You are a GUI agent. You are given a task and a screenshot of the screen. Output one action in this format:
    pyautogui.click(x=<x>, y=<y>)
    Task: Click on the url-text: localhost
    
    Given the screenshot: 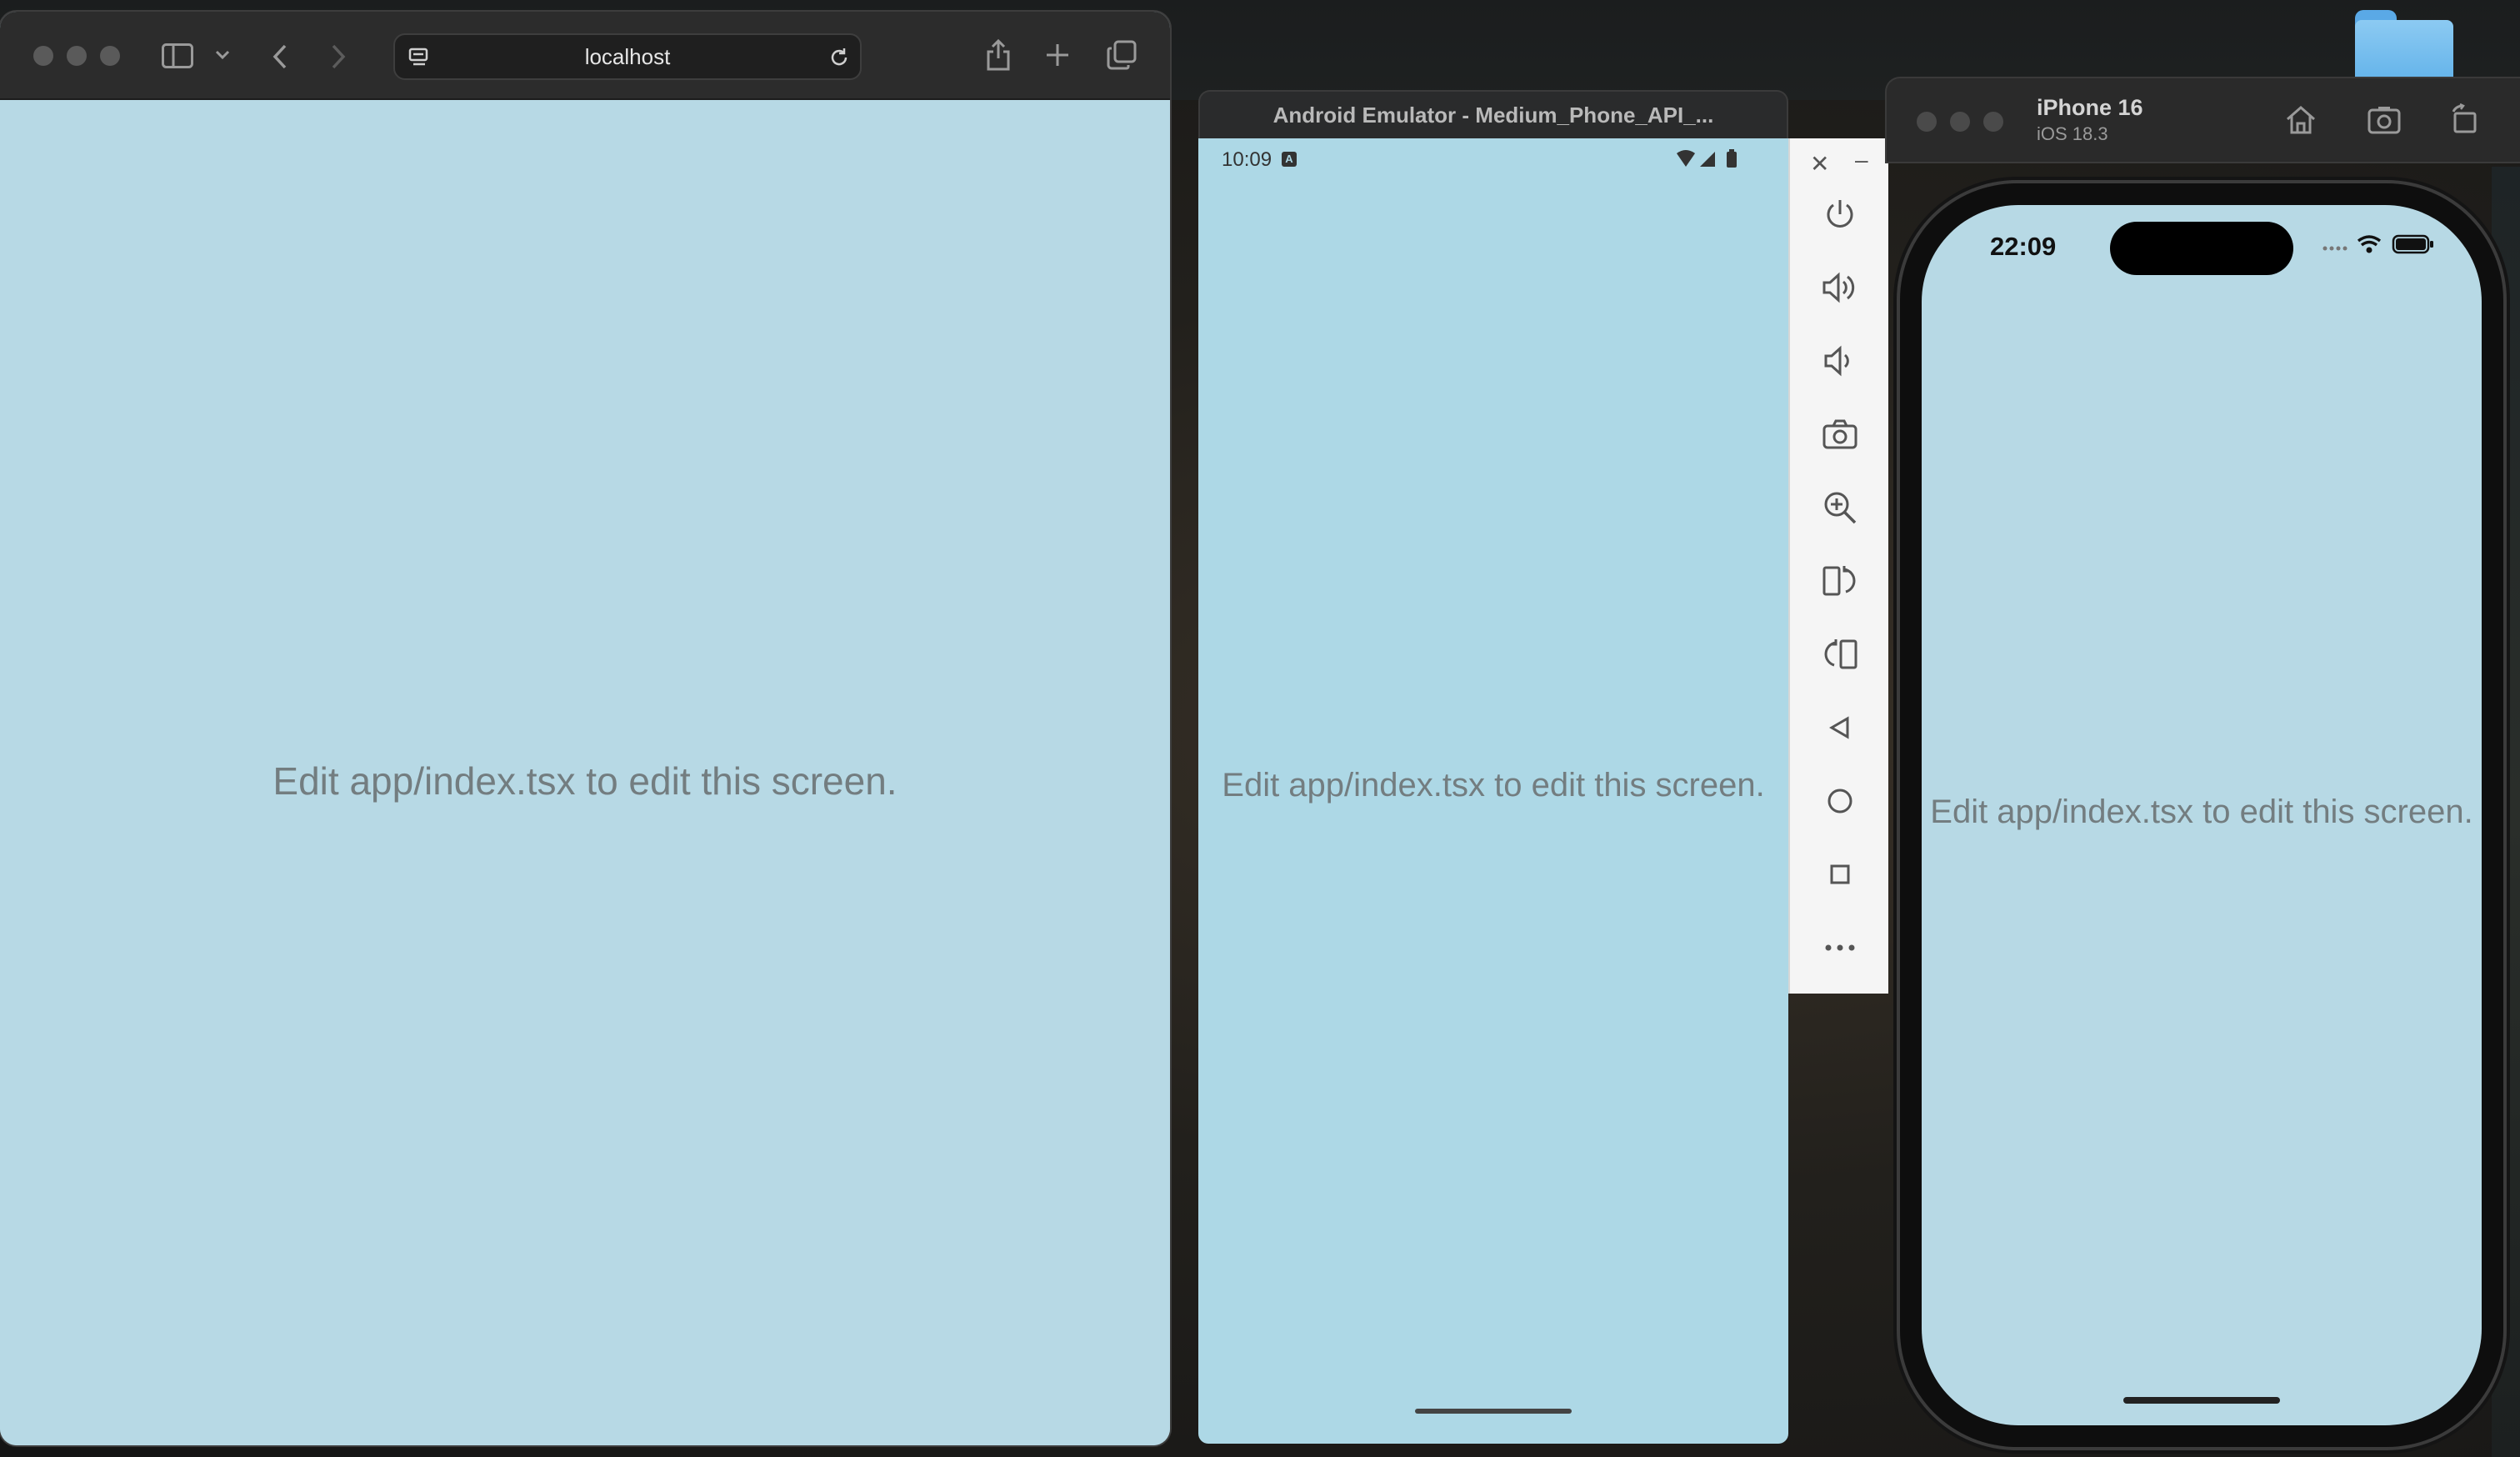 What is the action you would take?
    pyautogui.click(x=627, y=56)
    